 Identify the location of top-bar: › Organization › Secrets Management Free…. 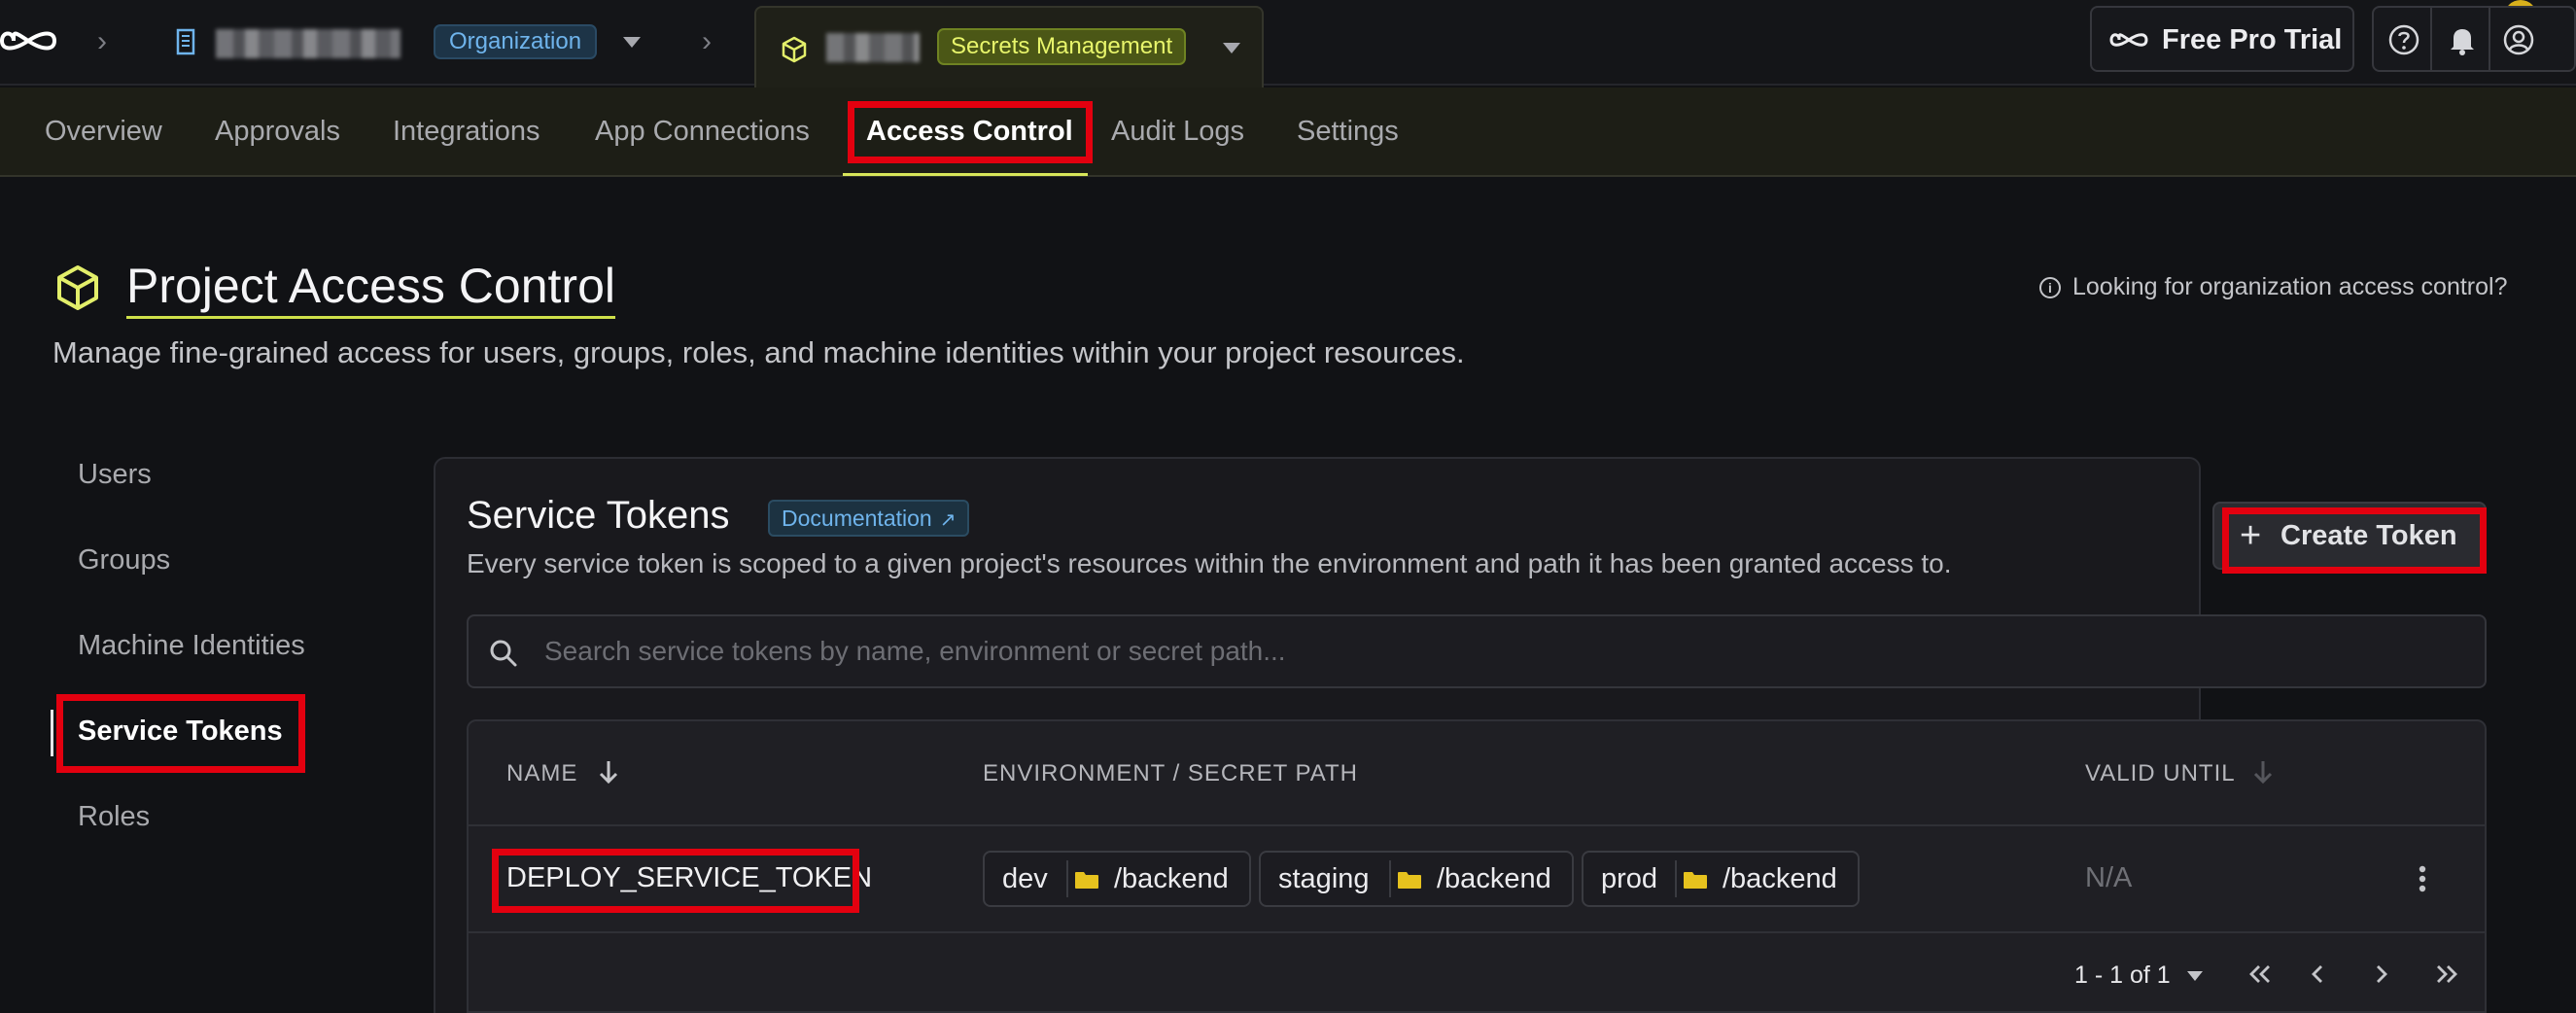
(1288, 43).